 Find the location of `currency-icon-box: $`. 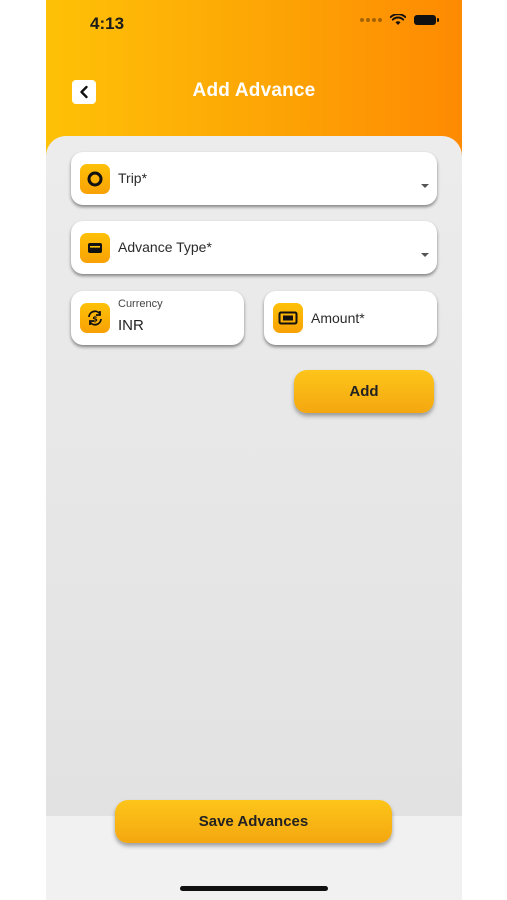

currency-icon-box: $ is located at coordinates (95, 318).